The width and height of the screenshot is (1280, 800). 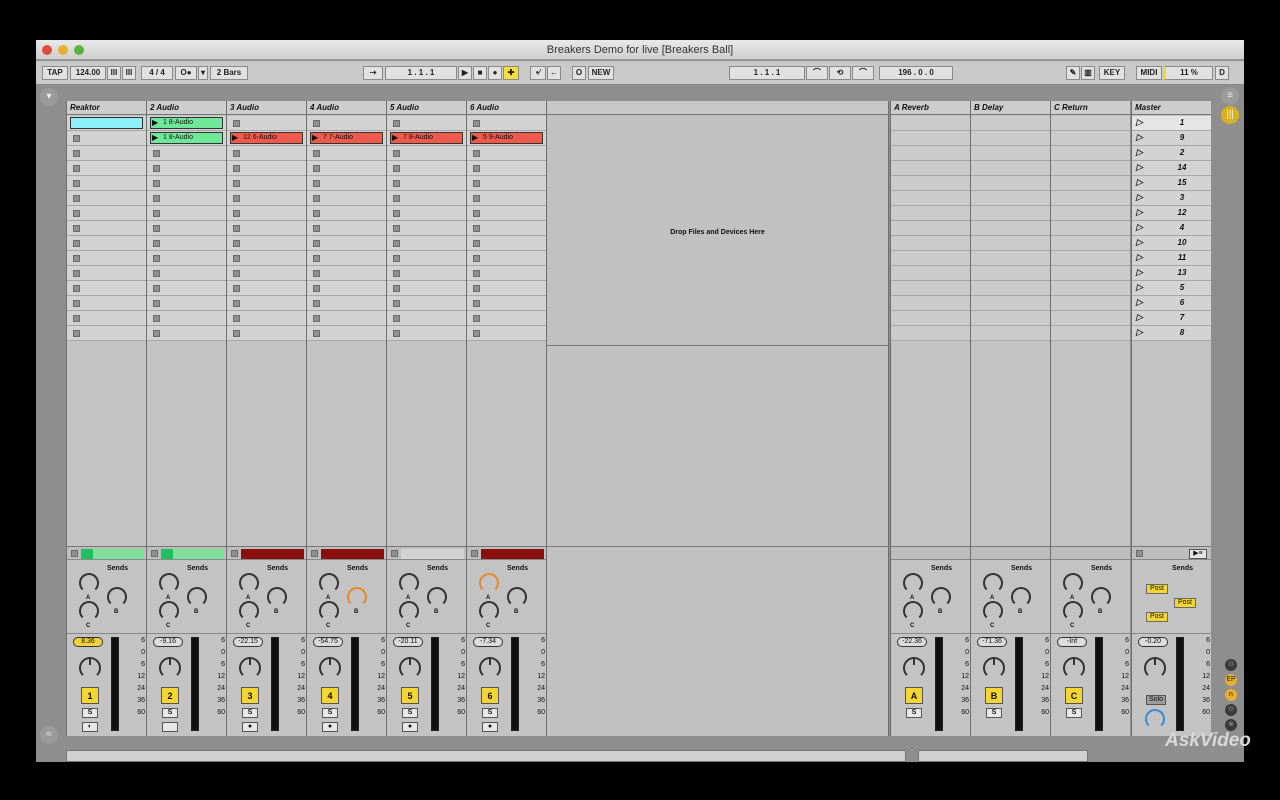 What do you see at coordinates (170, 695) in the screenshot?
I see `track-activator-button: 2` at bounding box center [170, 695].